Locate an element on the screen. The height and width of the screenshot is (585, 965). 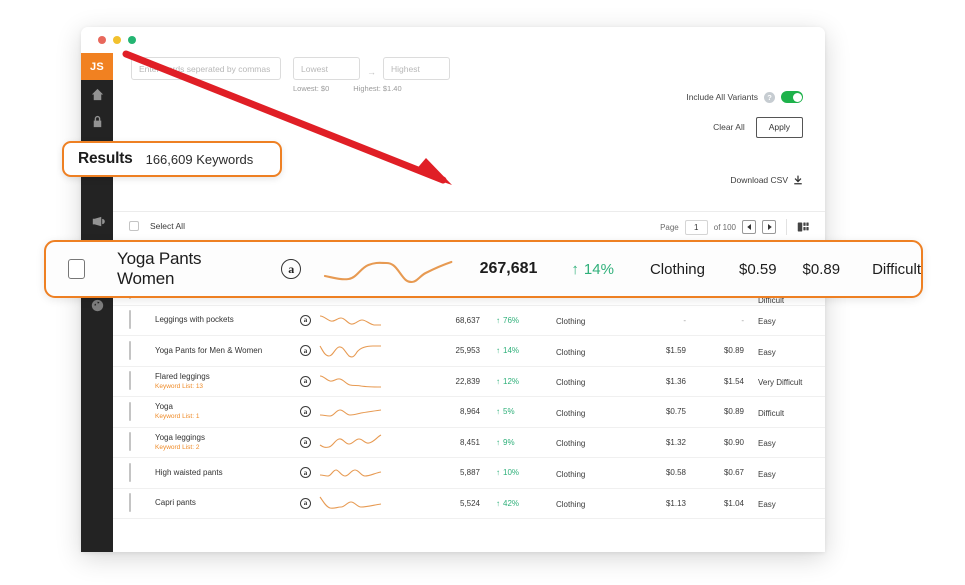
minimize-button is located at coordinates (117, 40).